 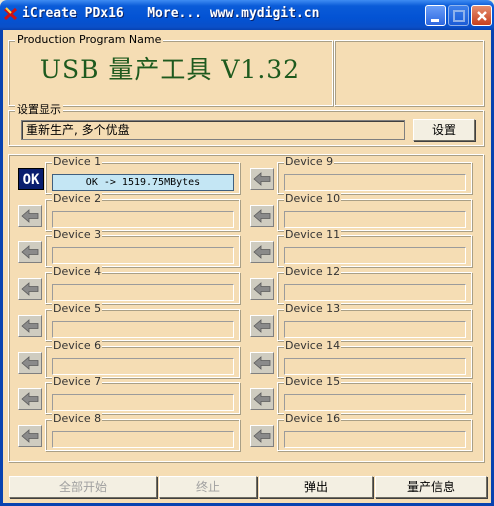 I want to click on stop-button: 终止, so click(x=208, y=487).